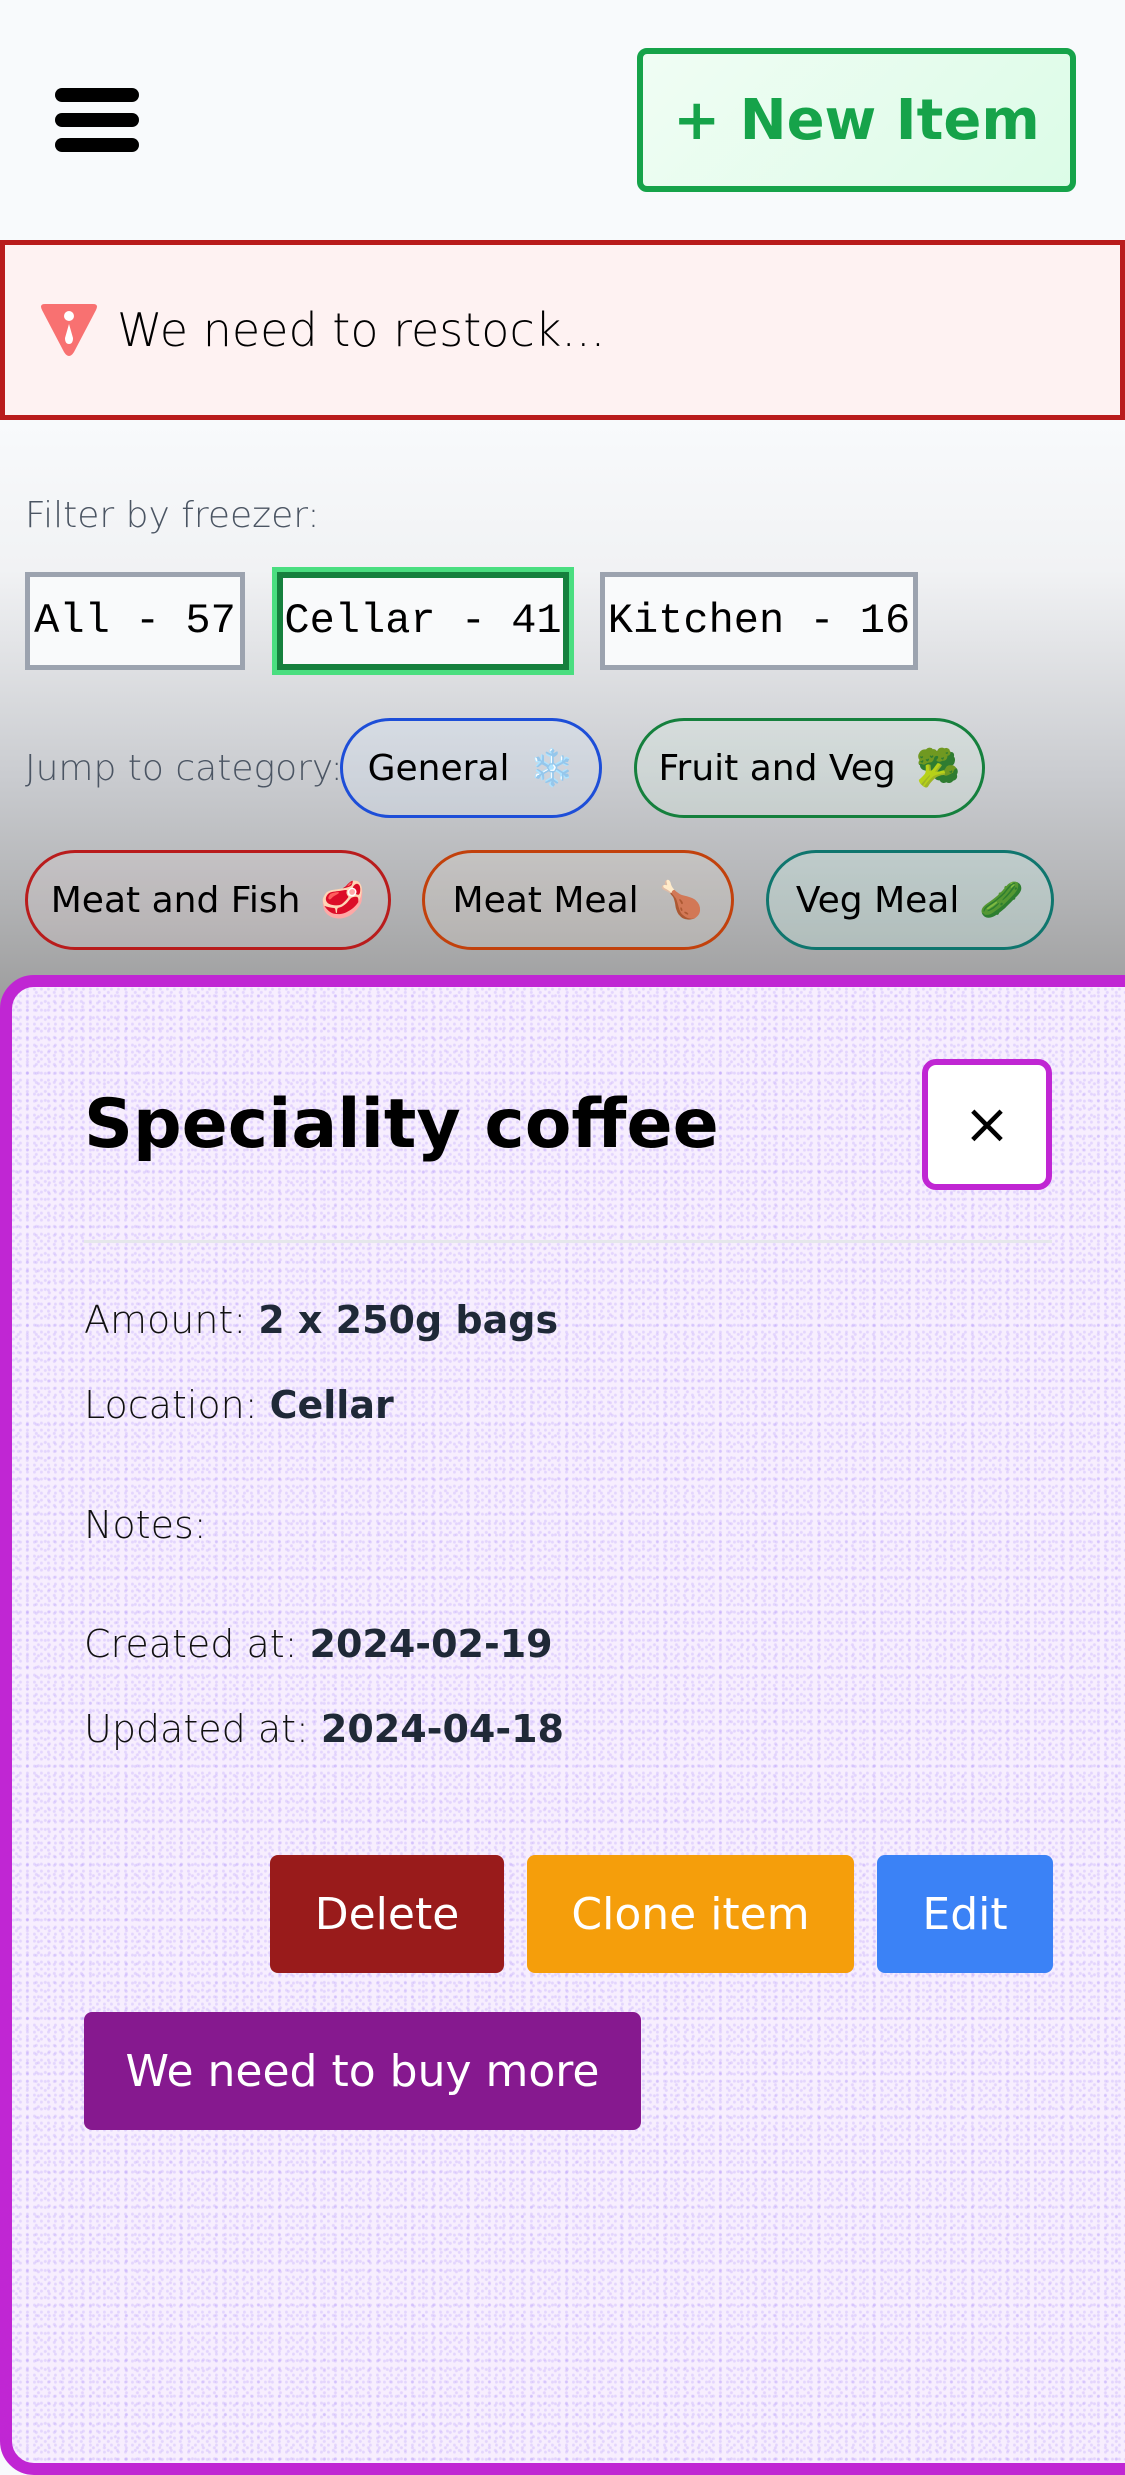  What do you see at coordinates (165, 1320) in the screenshot?
I see `amount-label: Amount:` at bounding box center [165, 1320].